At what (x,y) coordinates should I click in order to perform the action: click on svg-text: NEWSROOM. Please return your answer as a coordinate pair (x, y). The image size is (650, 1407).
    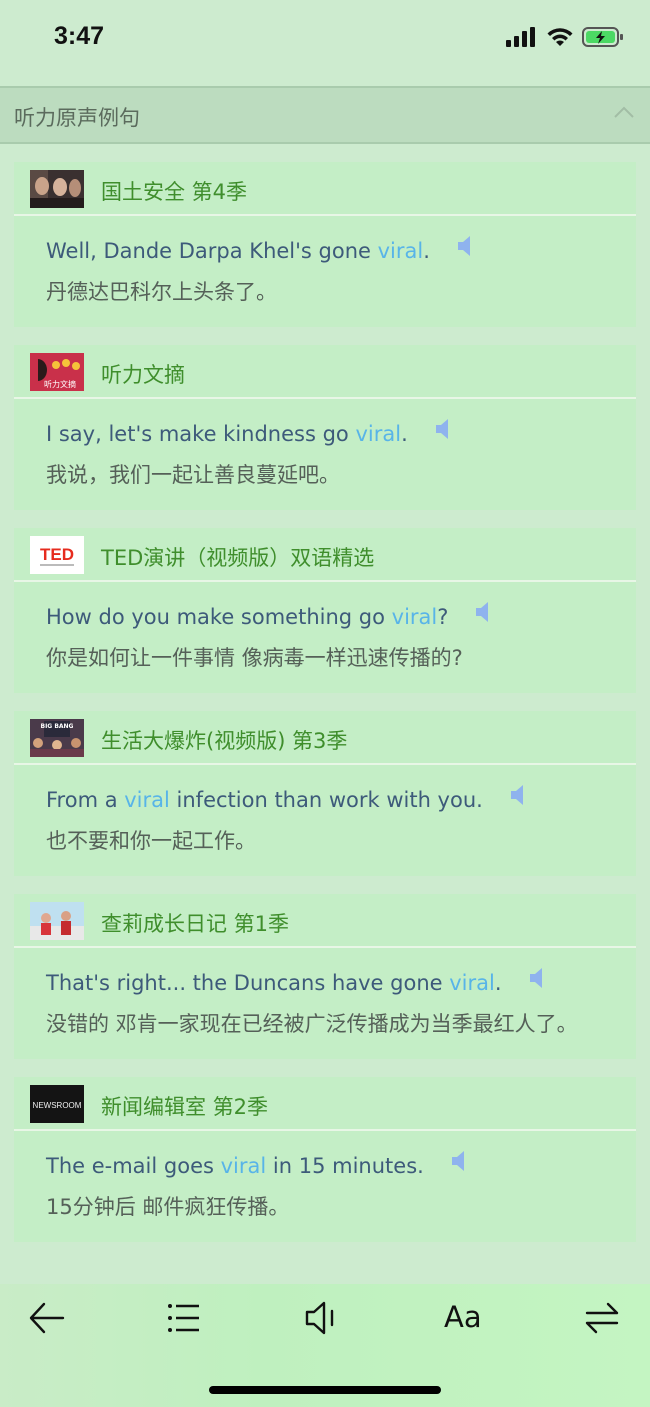
    Looking at the image, I should click on (57, 1105).